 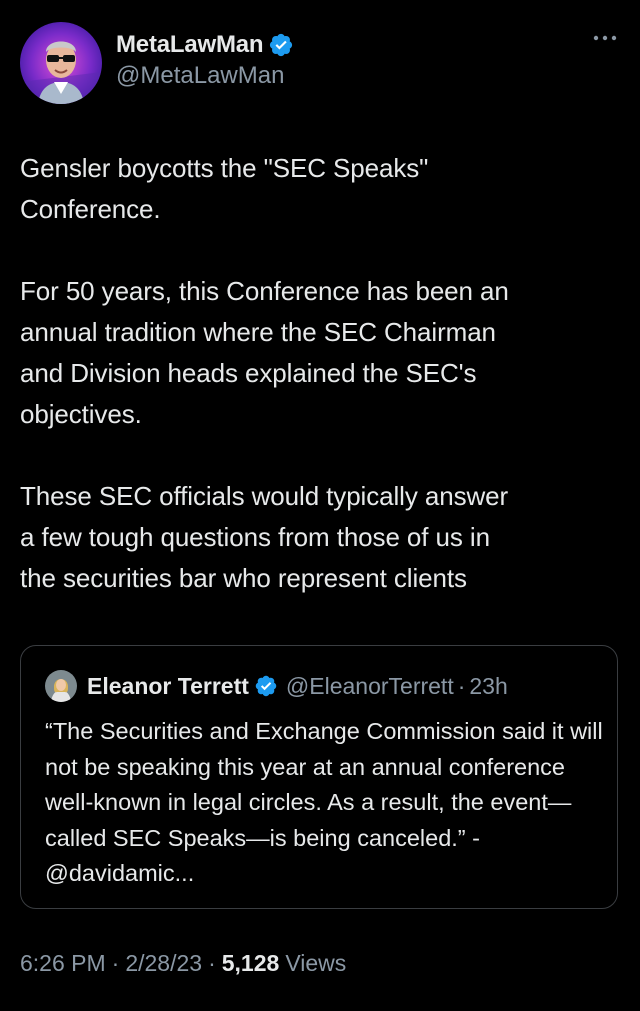 I want to click on avatar-image, so click(x=61, y=63).